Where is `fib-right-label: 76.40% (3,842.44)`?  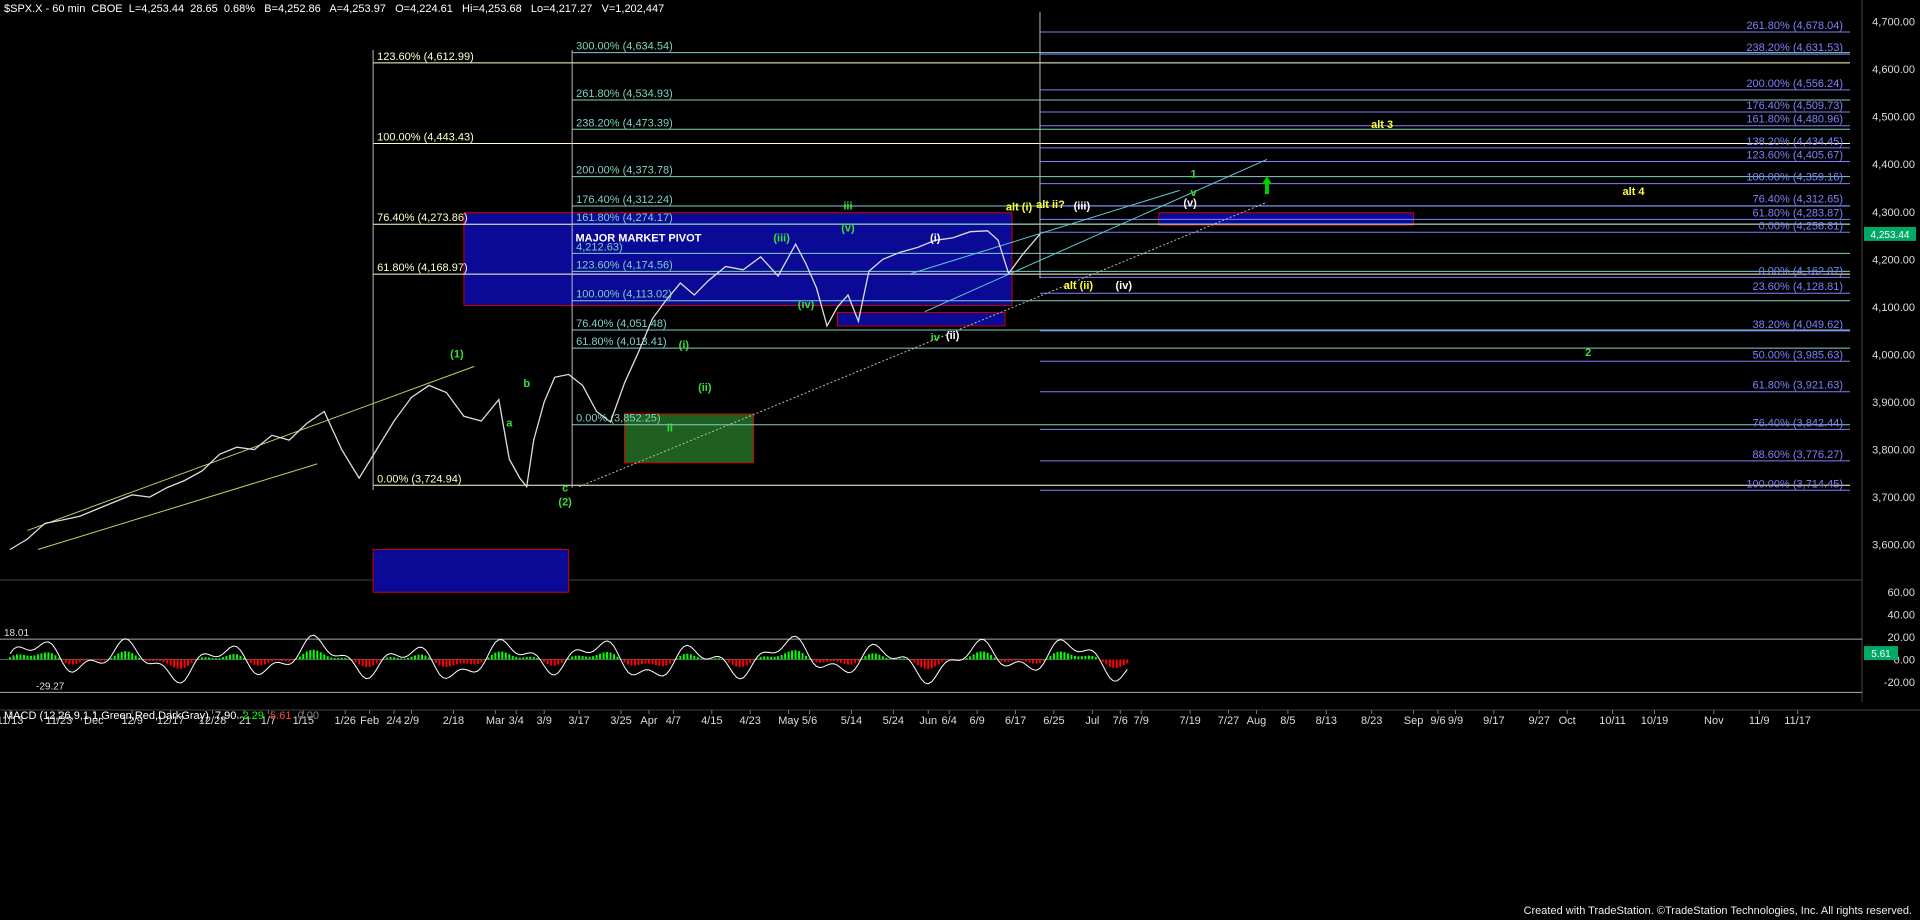
fib-right-label: 76.40% (3,842.44) is located at coordinates (1798, 423).